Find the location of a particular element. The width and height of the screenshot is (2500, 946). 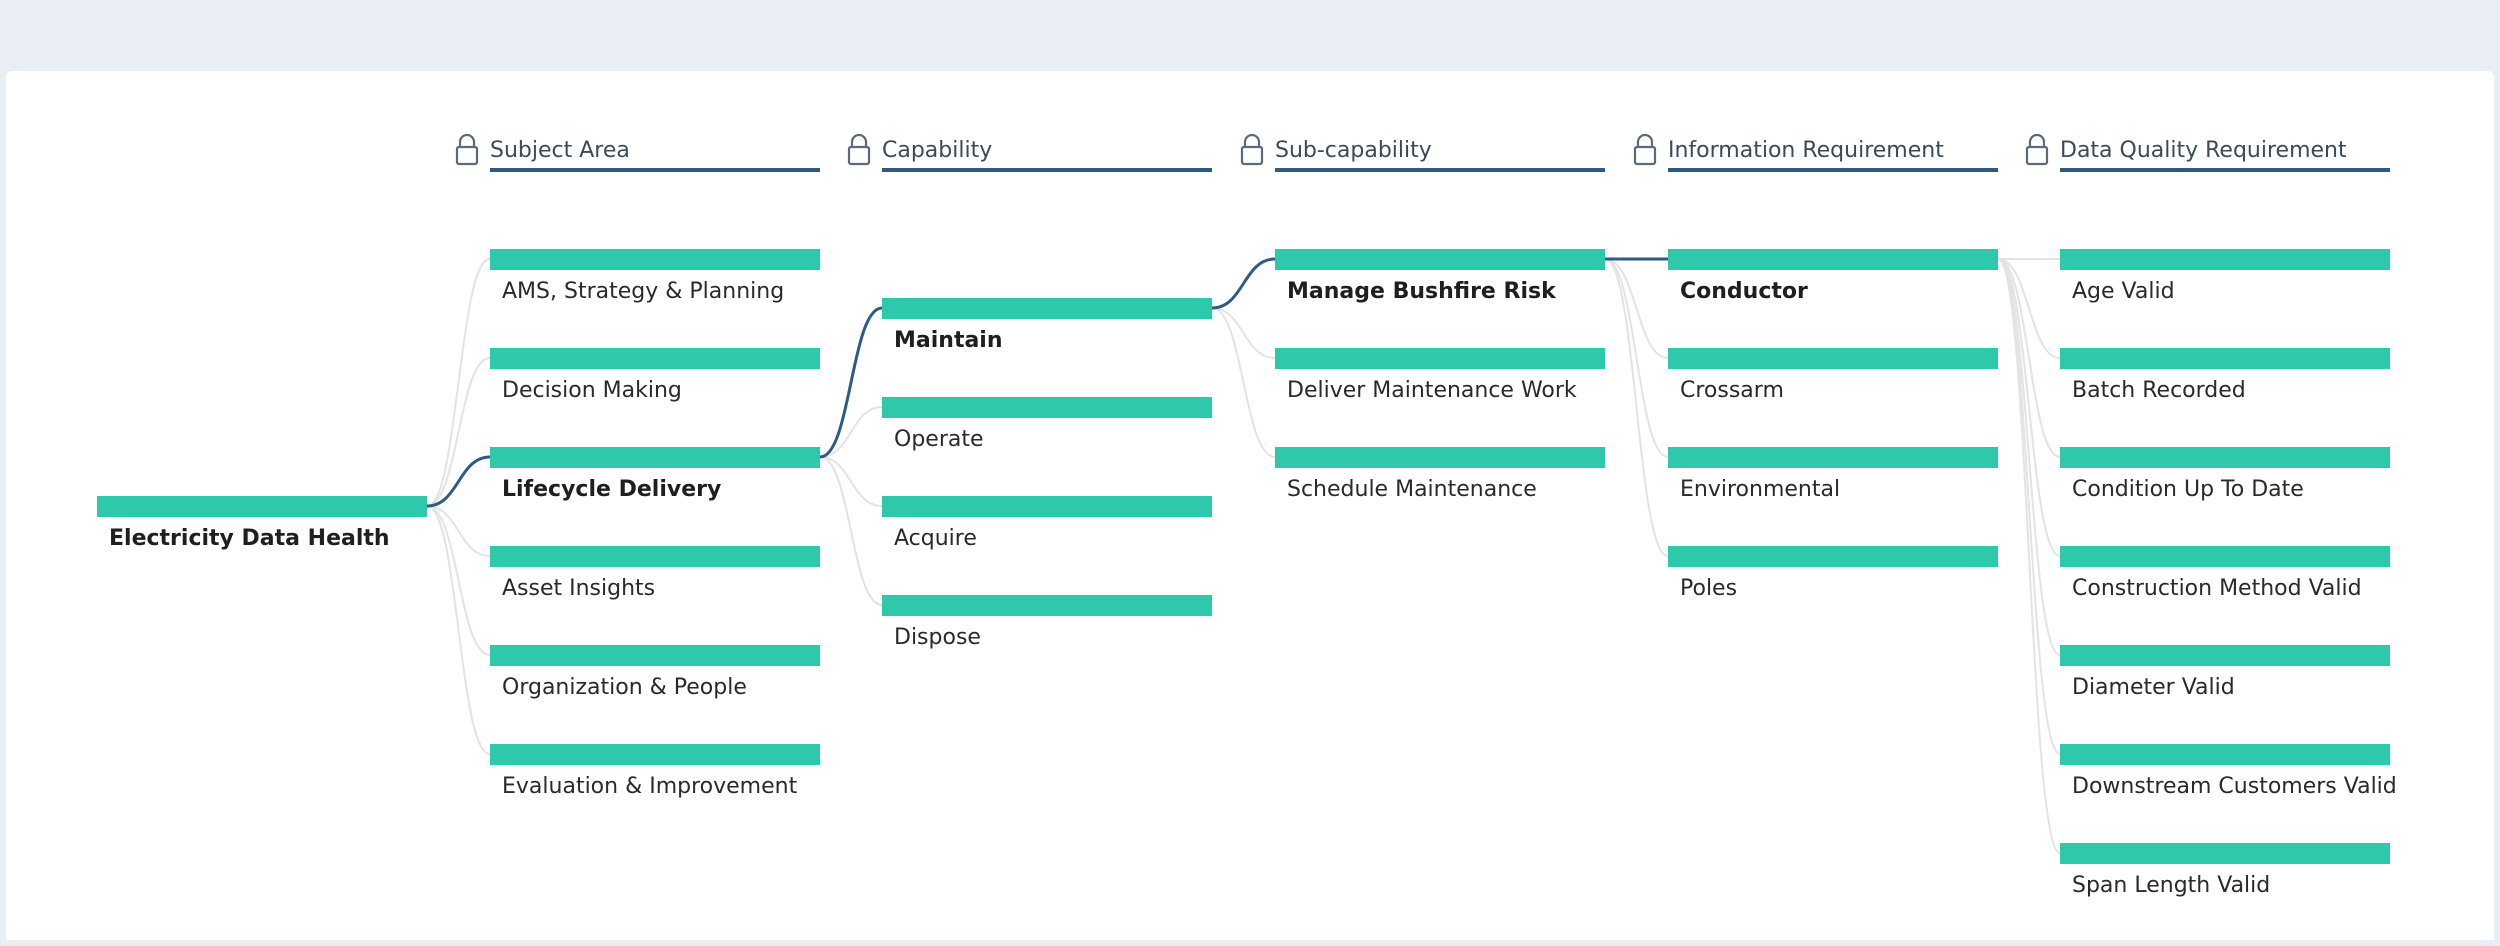

node-label: Poles is located at coordinates (1709, 588).